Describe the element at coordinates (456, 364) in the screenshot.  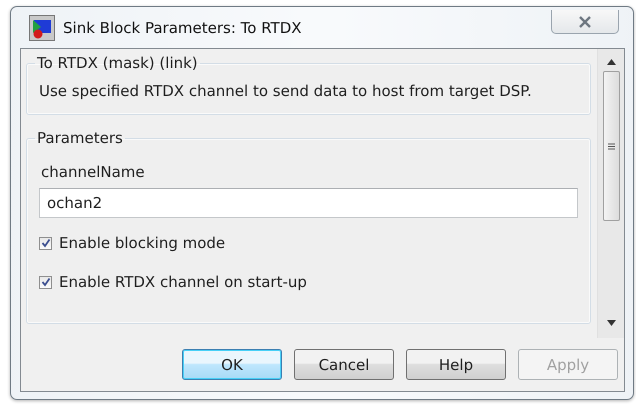
I see `dialog-button: Help` at that location.